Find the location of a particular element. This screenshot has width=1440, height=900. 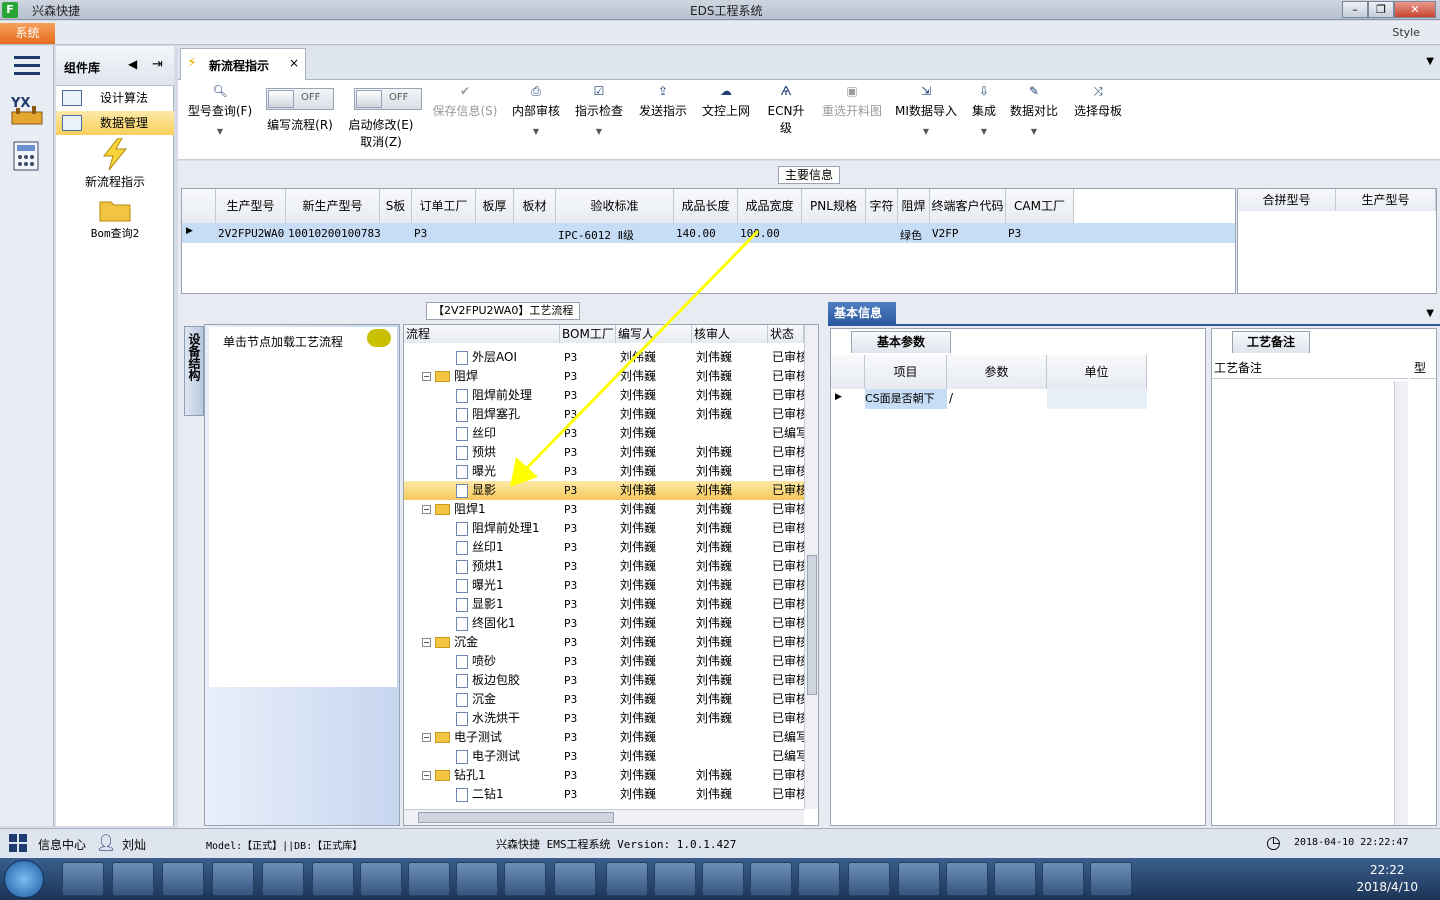

taskbar-clock: 22:22 2018/4/10 is located at coordinates (1387, 879).